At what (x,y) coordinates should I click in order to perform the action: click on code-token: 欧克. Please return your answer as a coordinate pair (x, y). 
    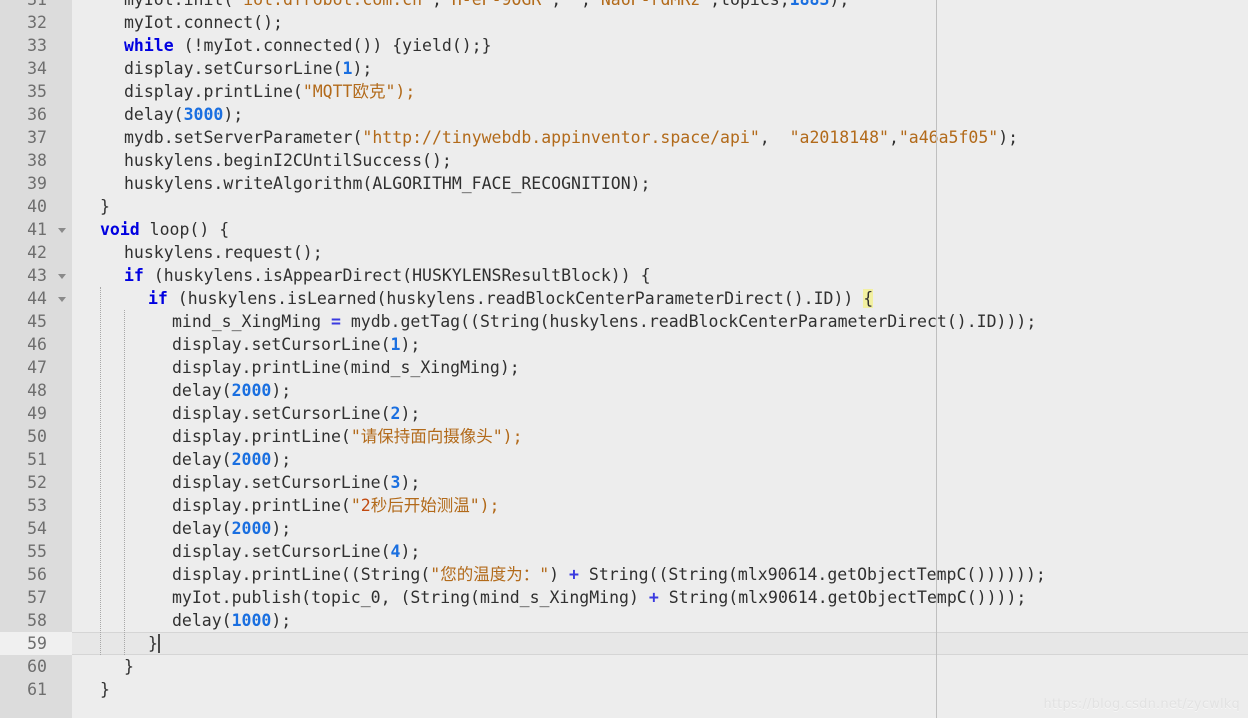
    Looking at the image, I should click on (369, 91).